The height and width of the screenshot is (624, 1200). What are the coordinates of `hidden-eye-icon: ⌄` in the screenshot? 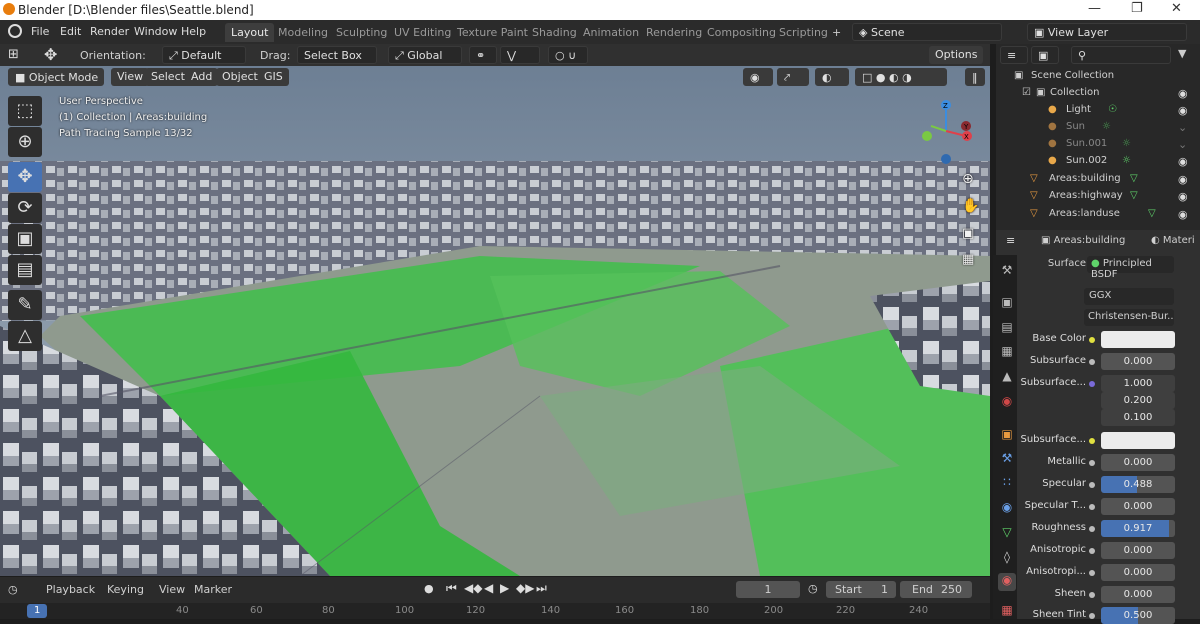 It's located at (1182, 127).